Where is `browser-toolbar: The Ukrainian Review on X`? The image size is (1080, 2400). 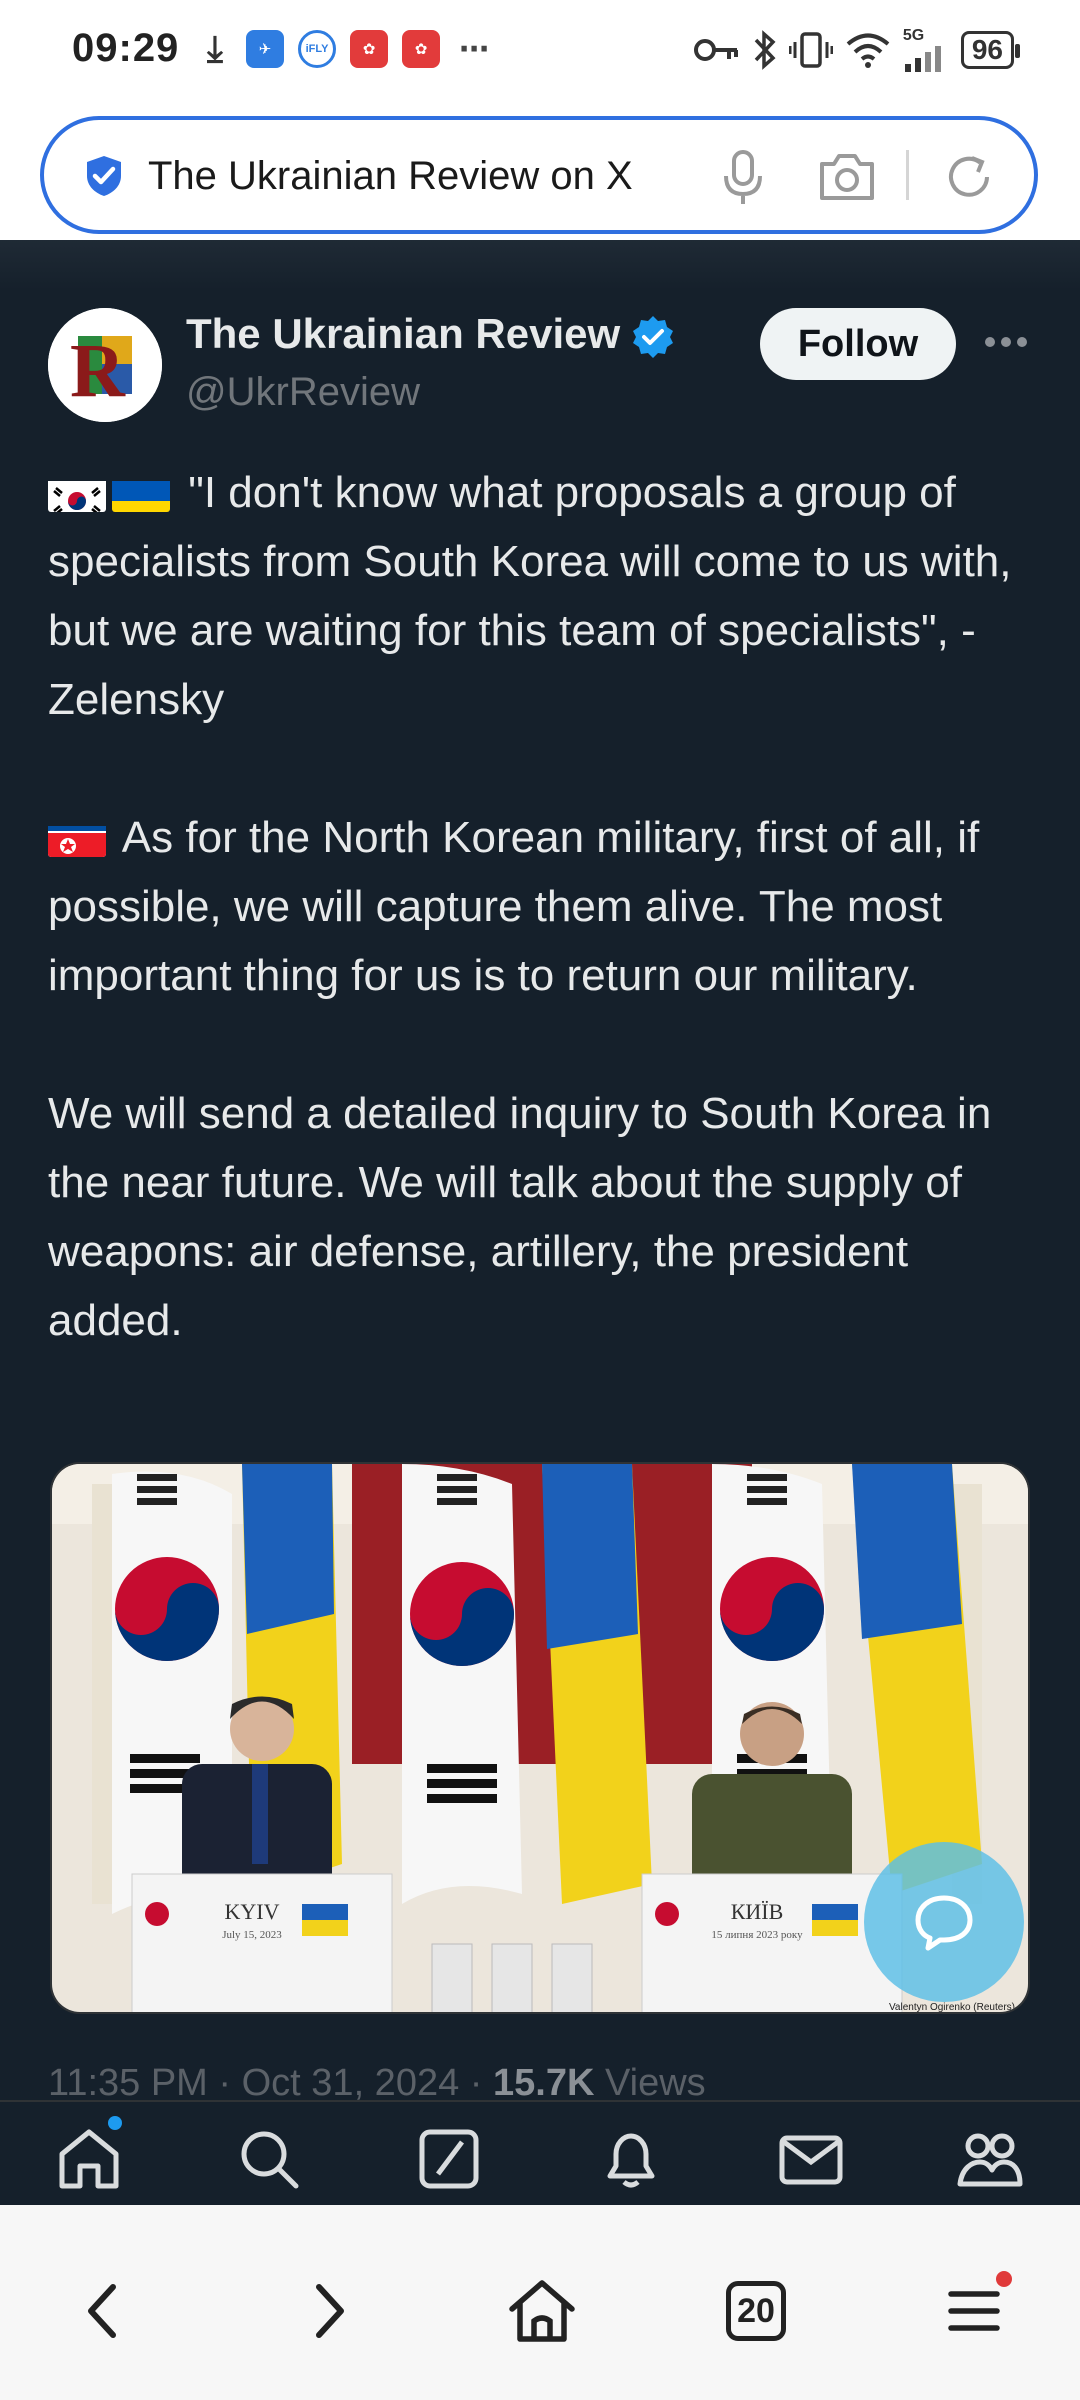 browser-toolbar: The Ukrainian Review on X is located at coordinates (540, 170).